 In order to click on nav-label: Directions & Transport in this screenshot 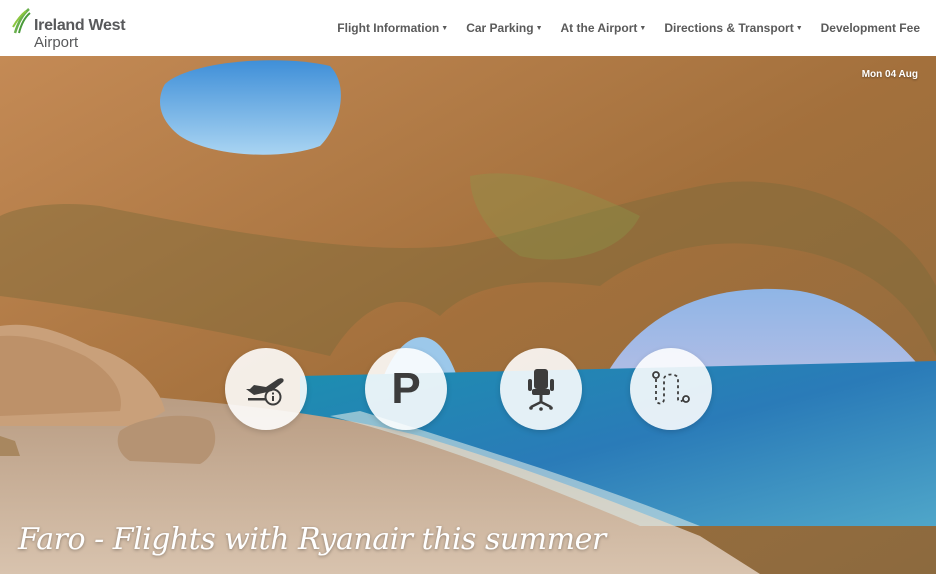, I will do `click(729, 28)`.